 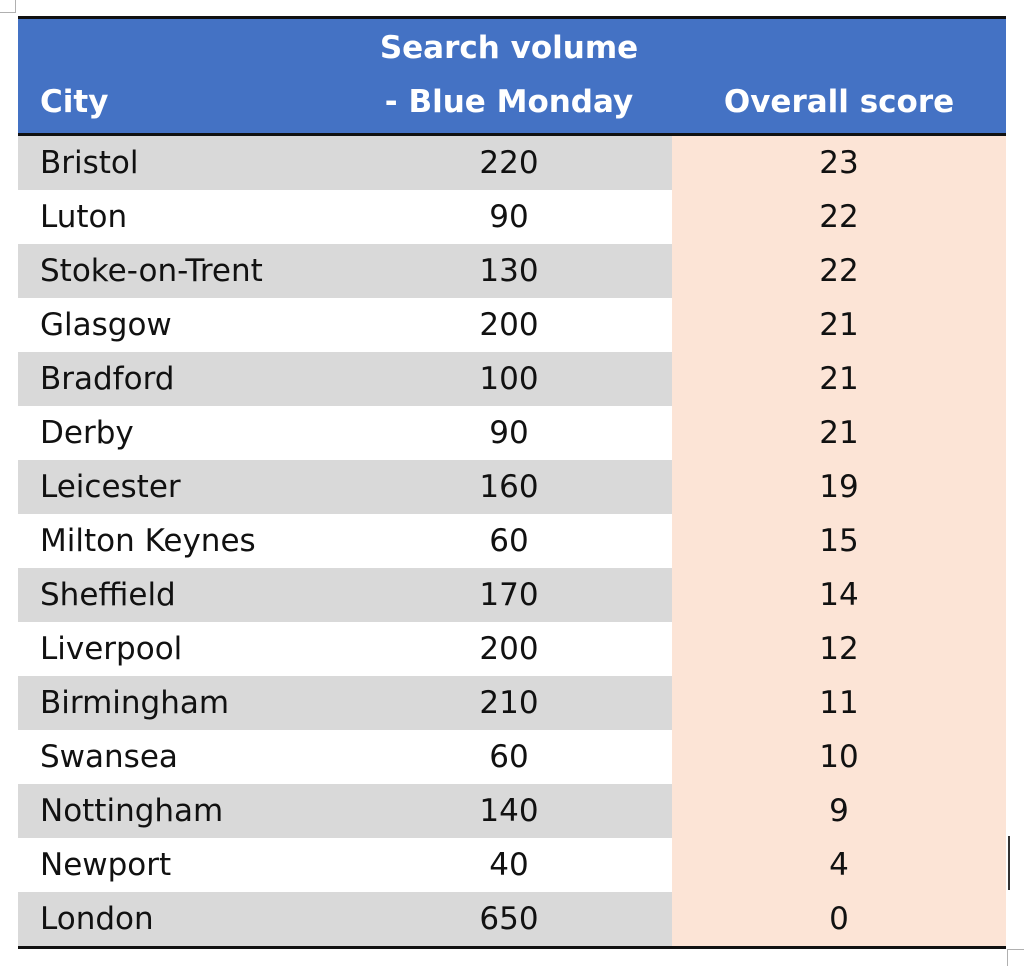 What do you see at coordinates (509, 703) in the screenshot?
I see `search-volume-cell: 210` at bounding box center [509, 703].